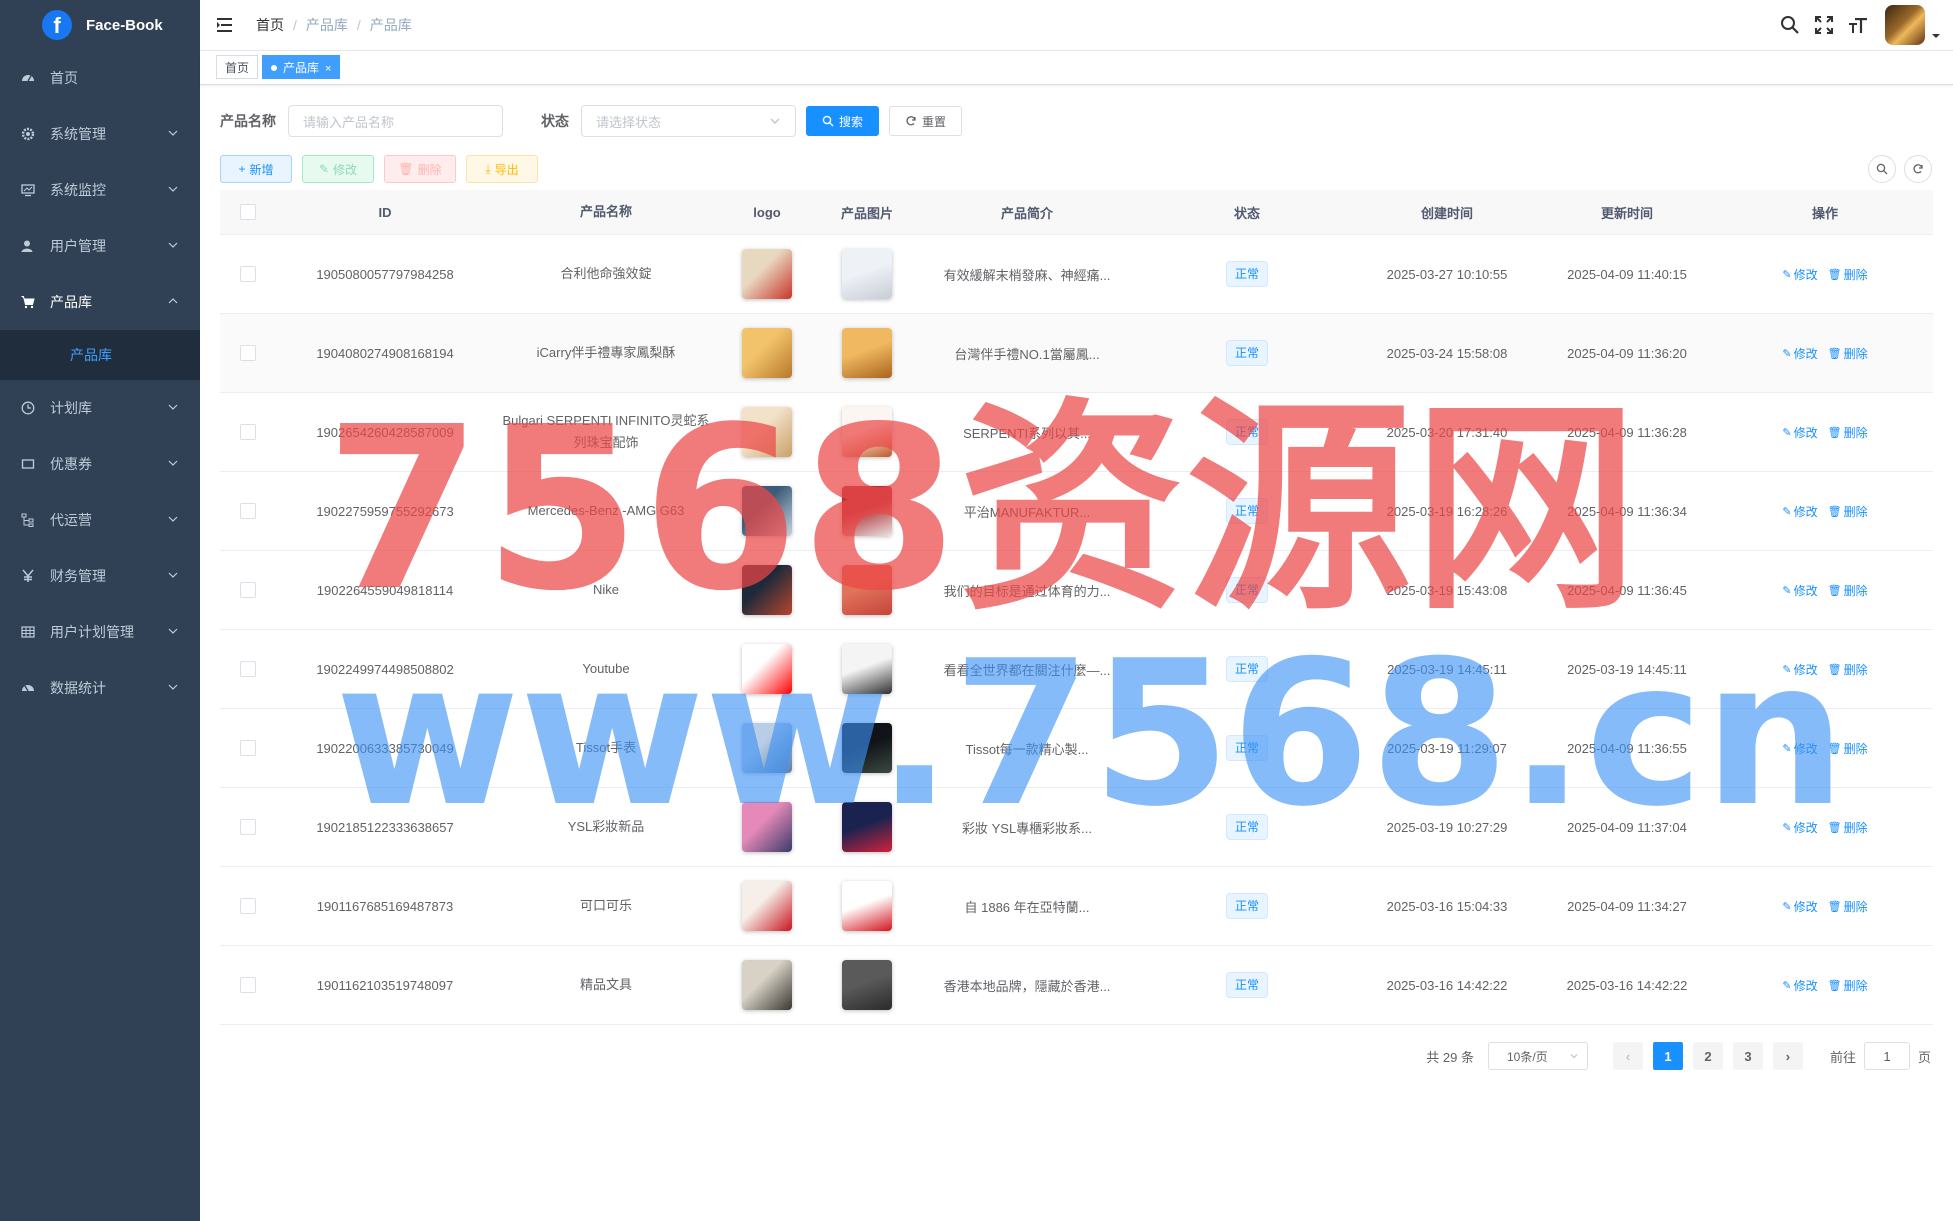  What do you see at coordinates (1824, 25) in the screenshot?
I see `fullscreen-icon` at bounding box center [1824, 25].